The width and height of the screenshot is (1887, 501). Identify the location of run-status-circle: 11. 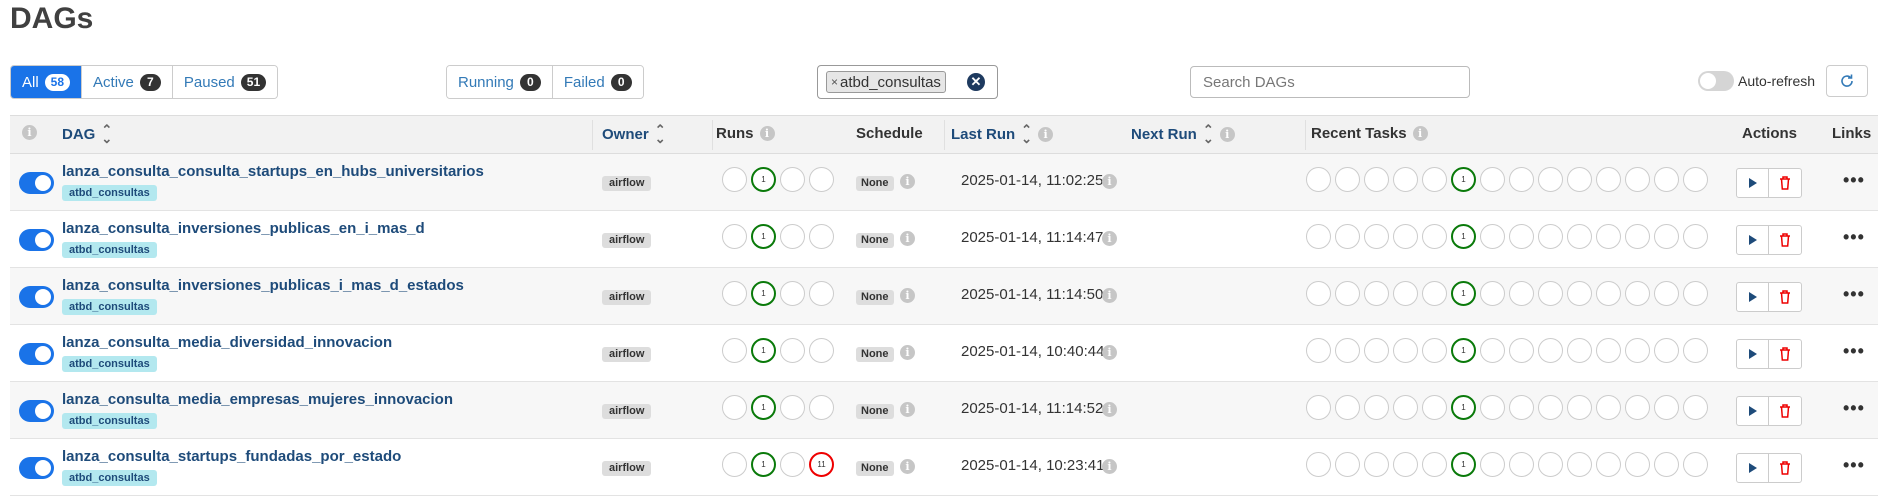
(821, 464).